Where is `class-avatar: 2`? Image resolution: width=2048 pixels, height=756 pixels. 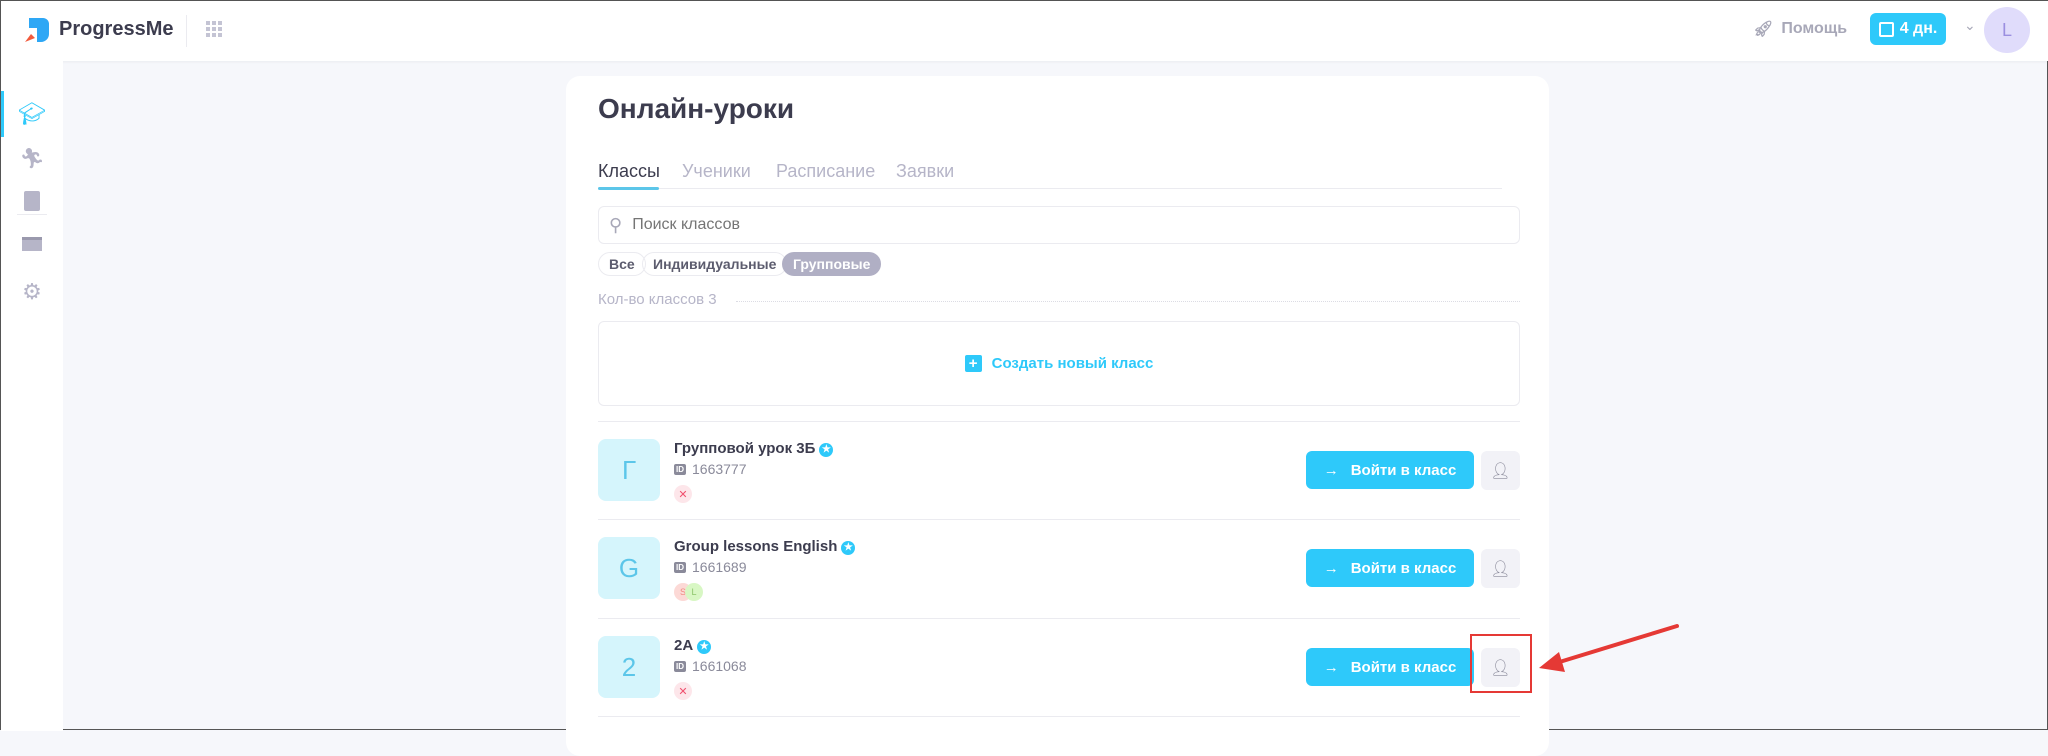 class-avatar: 2 is located at coordinates (629, 667).